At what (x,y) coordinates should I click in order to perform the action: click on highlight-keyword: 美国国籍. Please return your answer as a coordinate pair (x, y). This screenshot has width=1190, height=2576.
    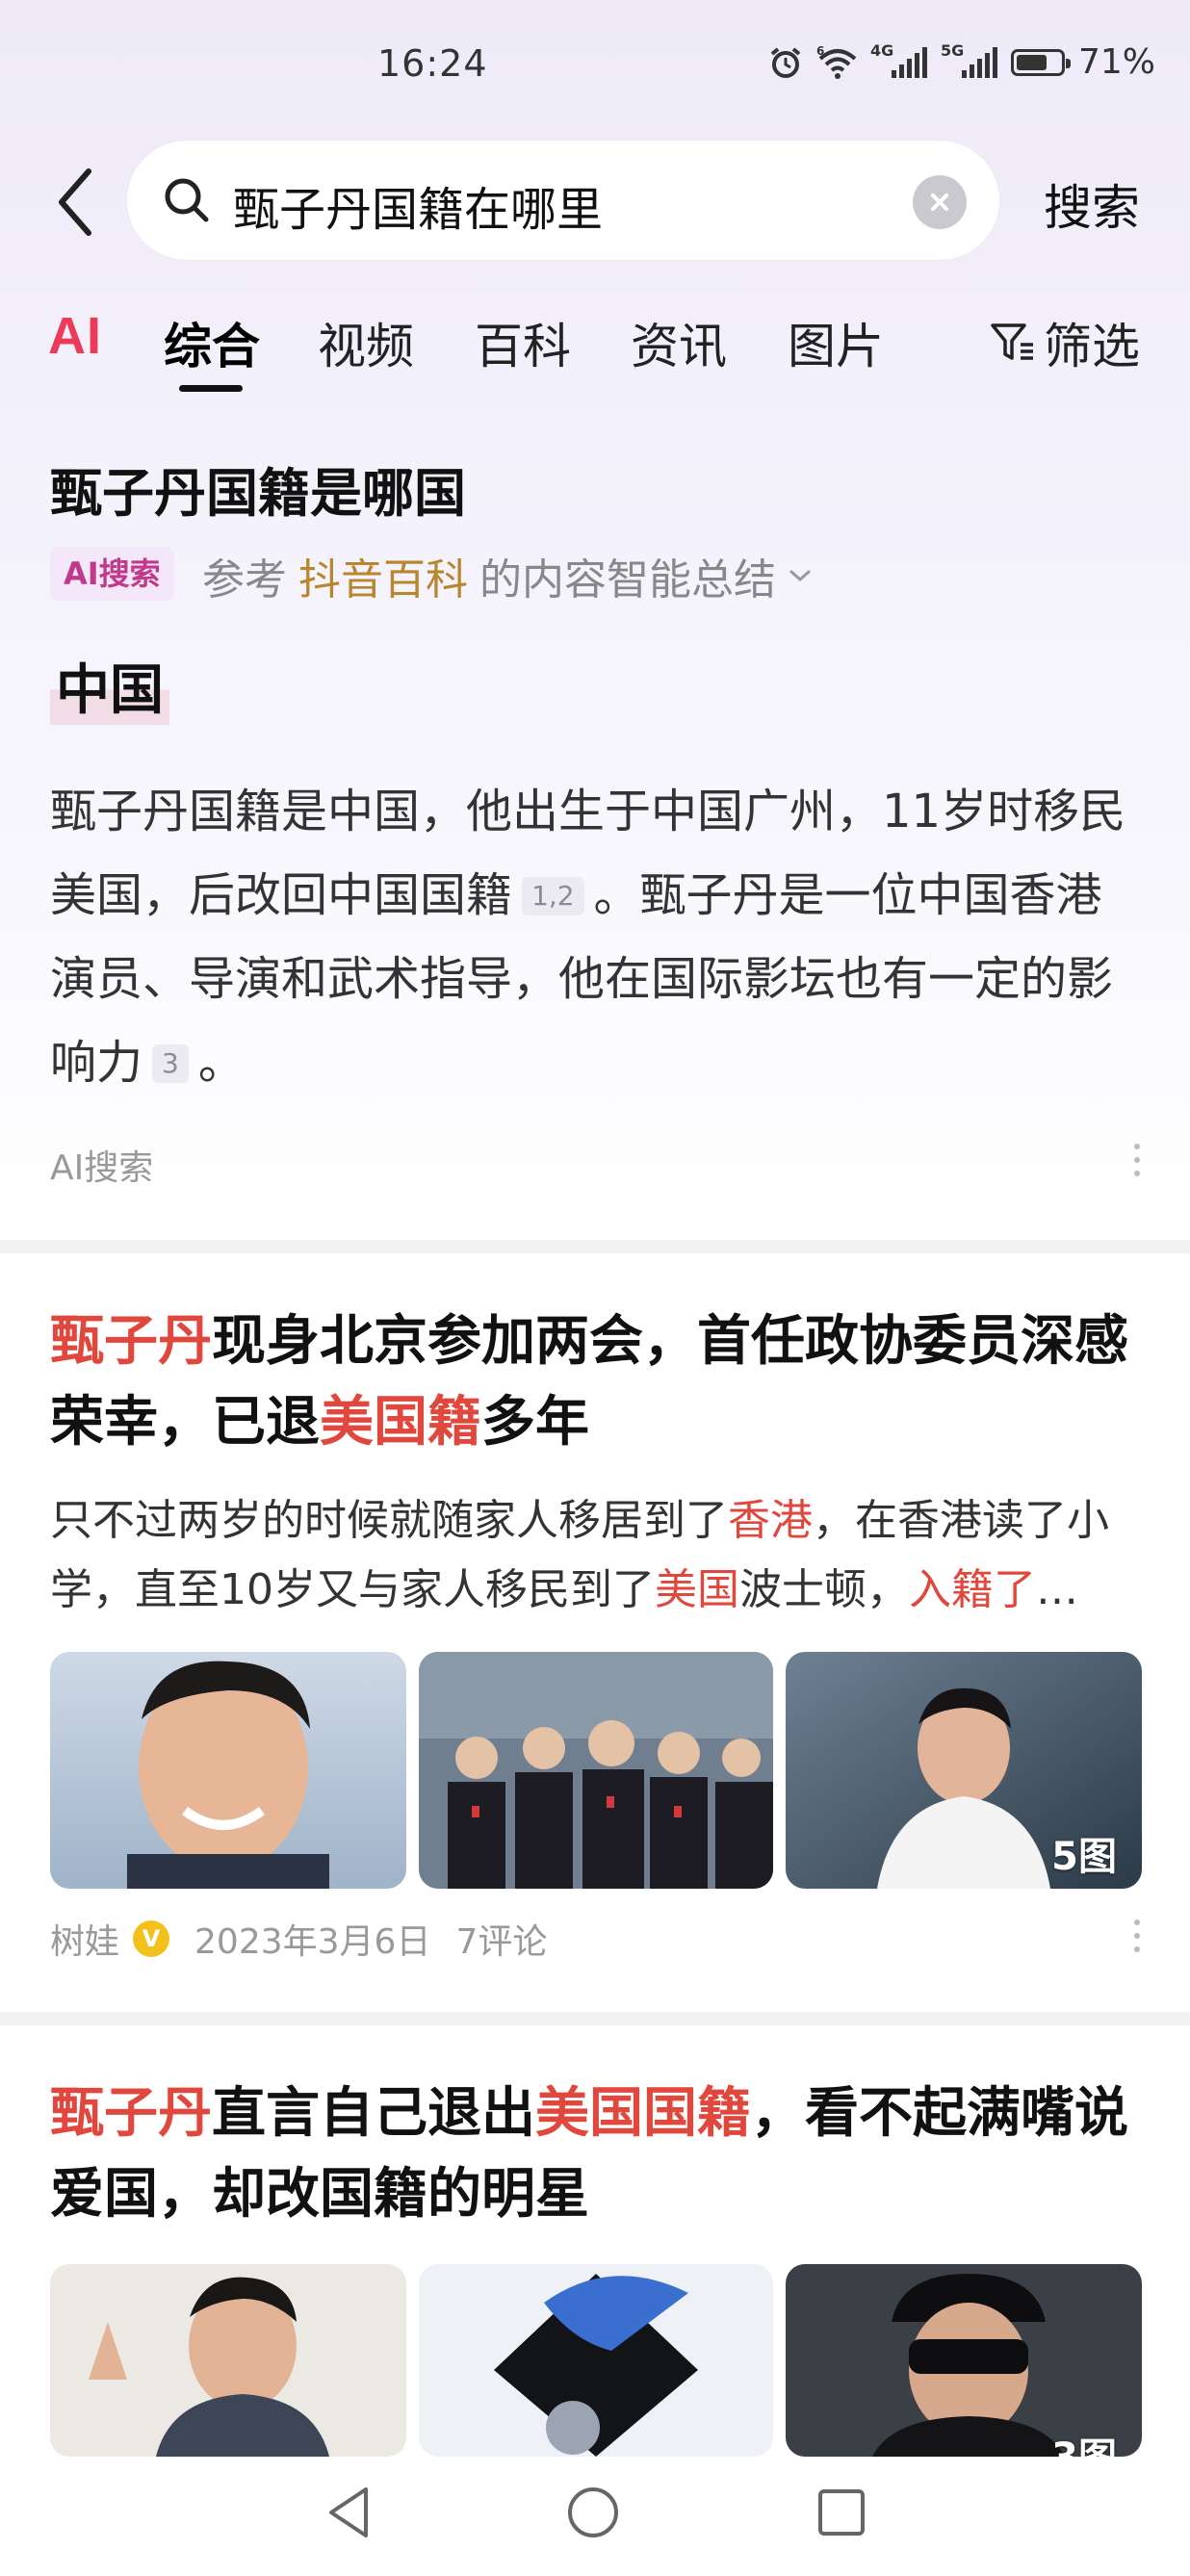
    Looking at the image, I should click on (643, 2113).